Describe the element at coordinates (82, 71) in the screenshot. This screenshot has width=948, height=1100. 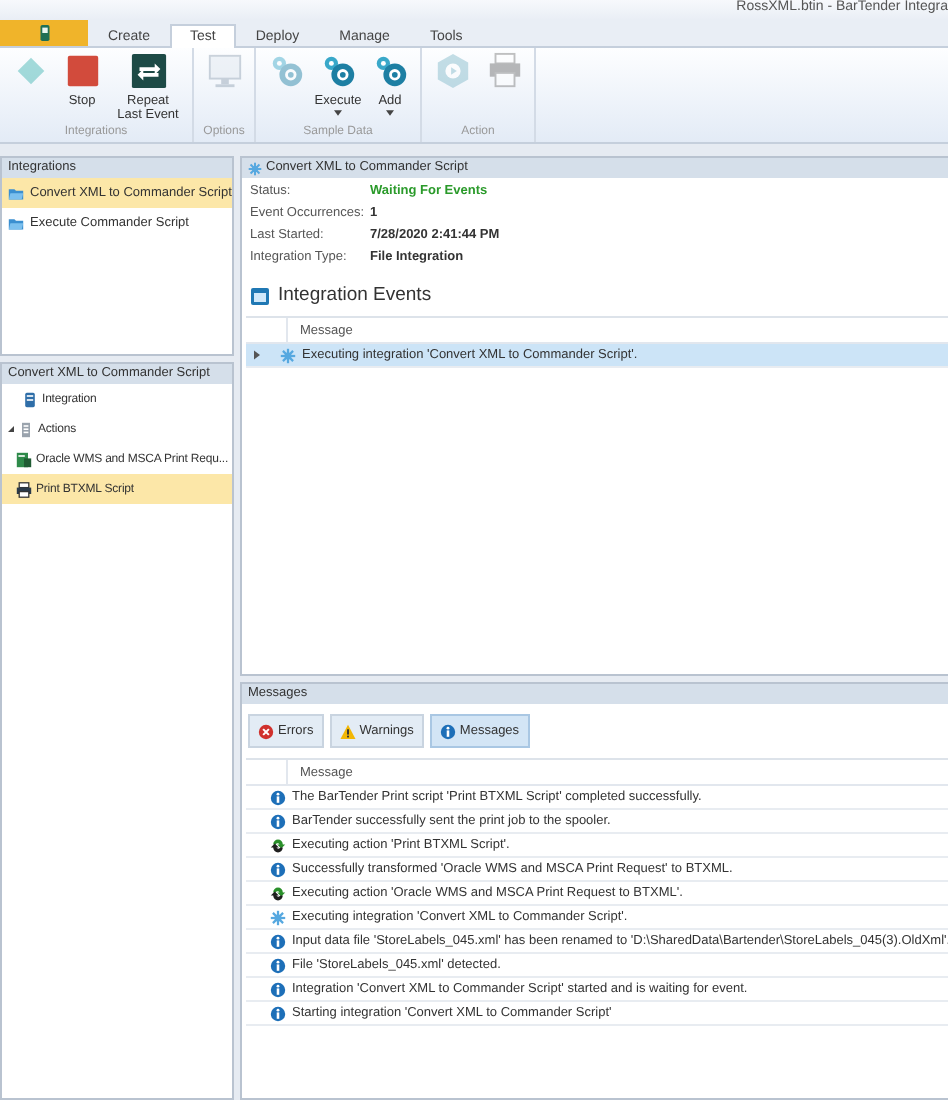
I see `stop-icon` at that location.